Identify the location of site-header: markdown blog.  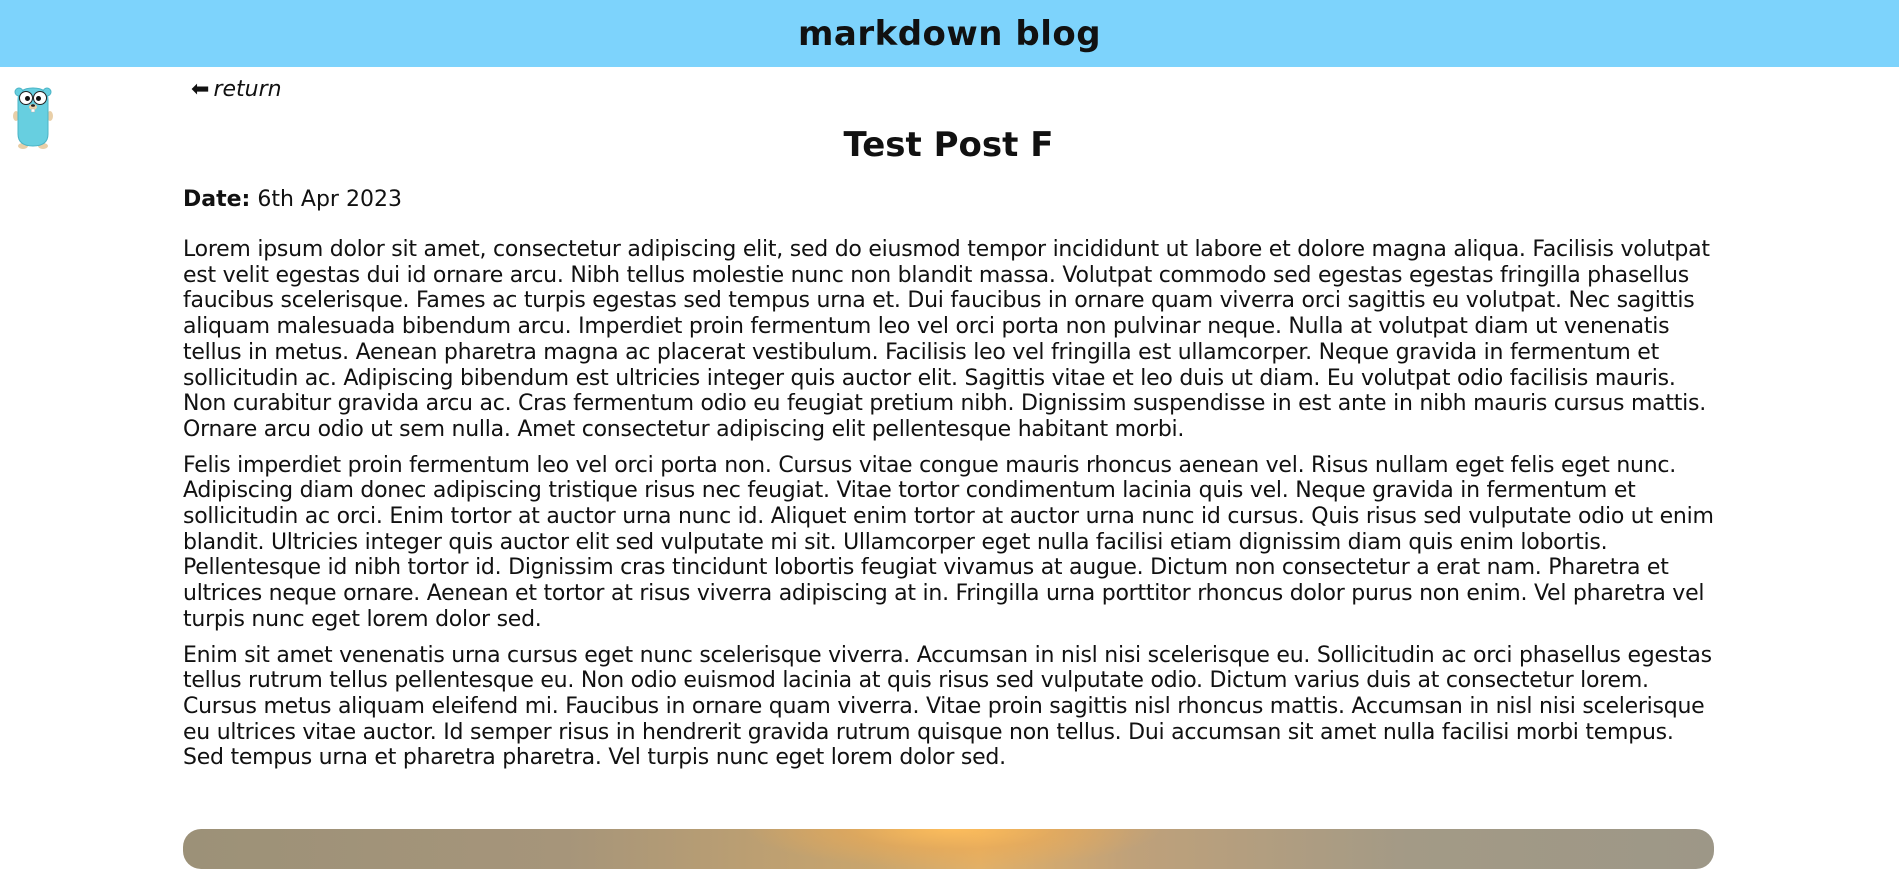
(949, 33).